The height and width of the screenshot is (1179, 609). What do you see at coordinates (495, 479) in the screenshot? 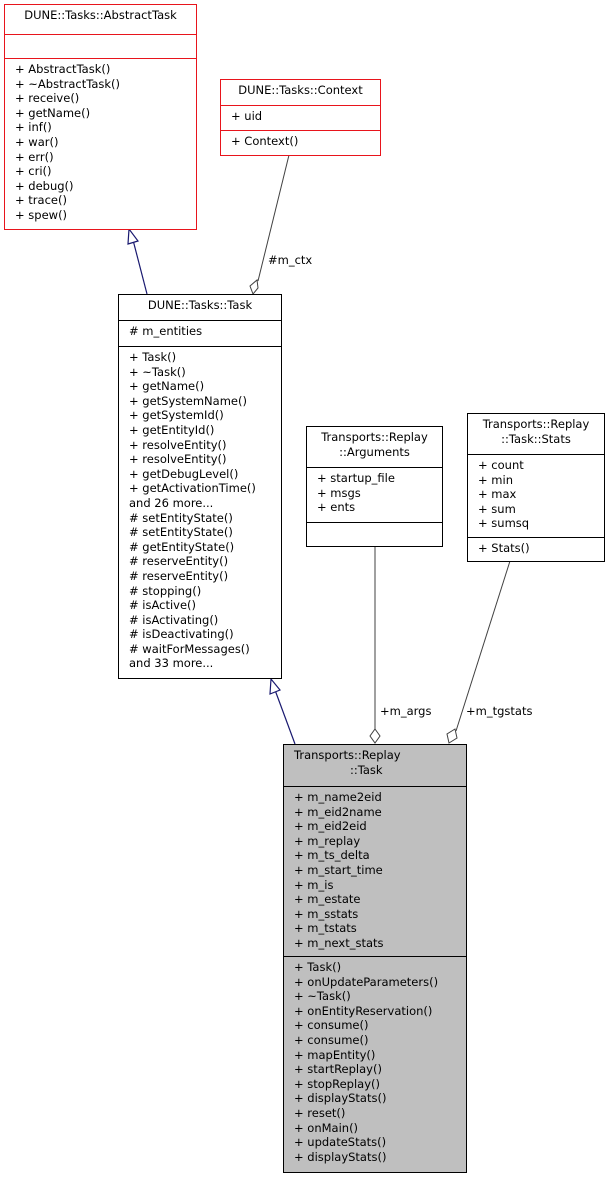
I see `class-attribute: + min` at bounding box center [495, 479].